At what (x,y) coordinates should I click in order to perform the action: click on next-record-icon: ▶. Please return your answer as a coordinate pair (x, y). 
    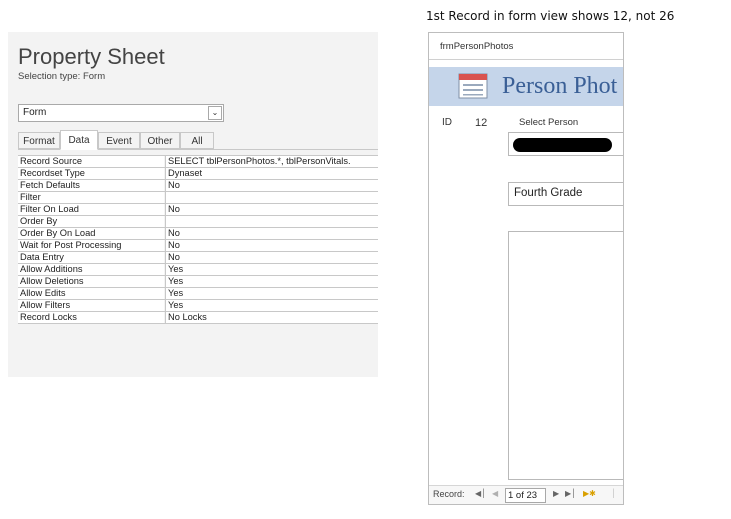
    Looking at the image, I should click on (556, 493).